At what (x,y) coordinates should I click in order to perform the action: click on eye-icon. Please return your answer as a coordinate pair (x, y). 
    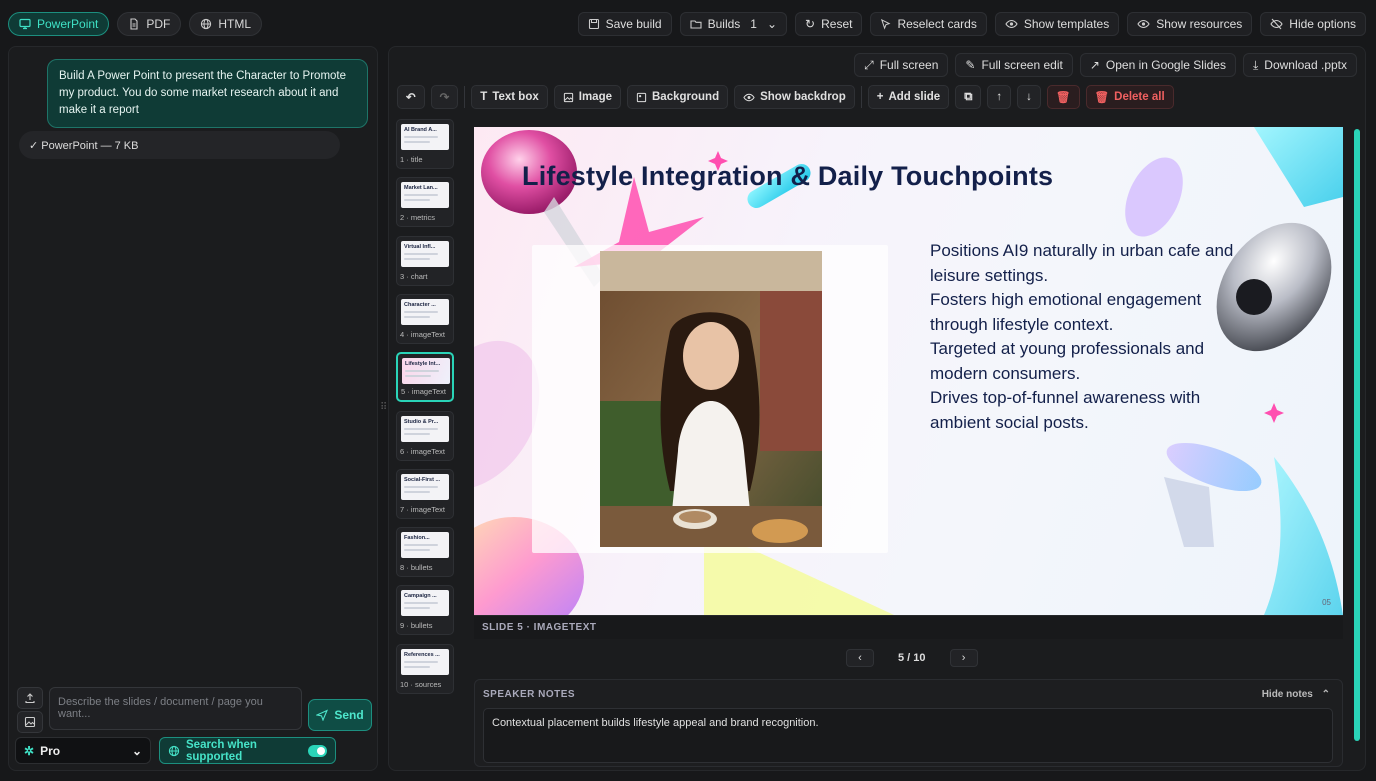
    Looking at the image, I should click on (1143, 24).